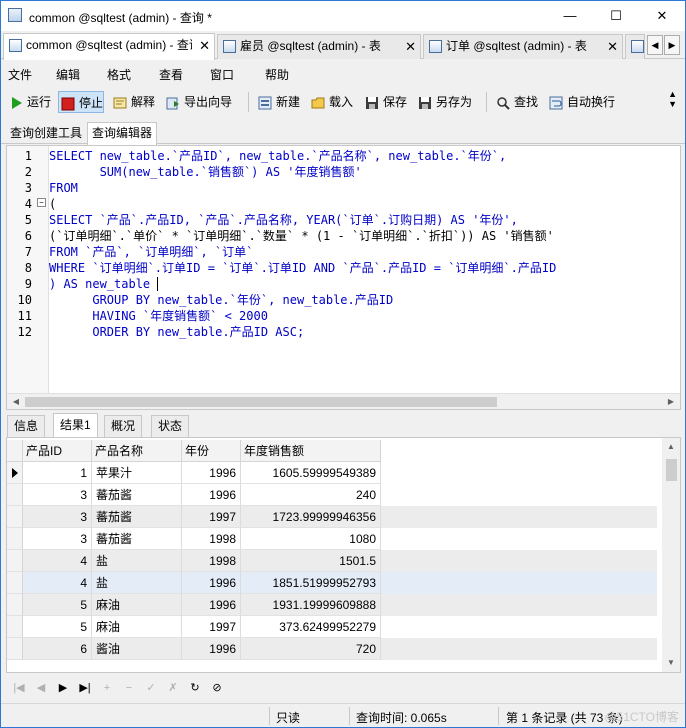  I want to click on table-row: 1 苹果汁 1996 1605.59999549389, so click(332, 473).